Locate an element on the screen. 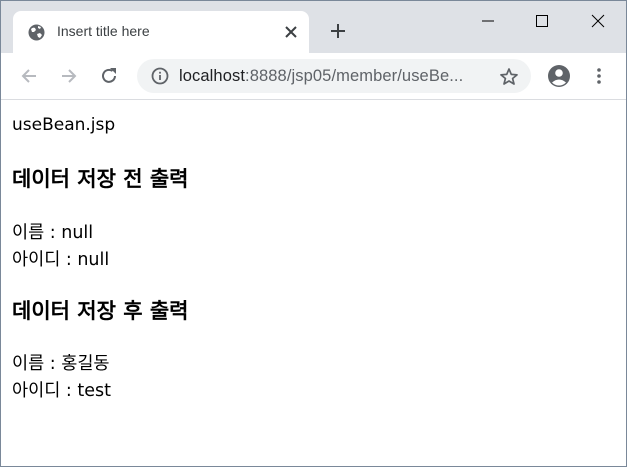 This screenshot has height=467, width=627. tab-title: Insert title here is located at coordinates (103, 31).